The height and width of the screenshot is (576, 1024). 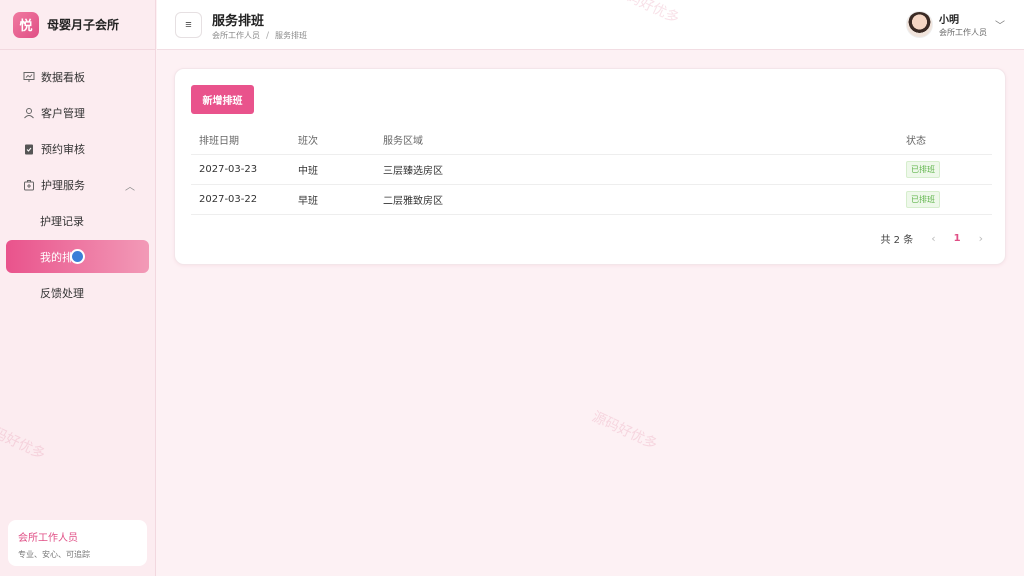 I want to click on avatar, so click(x=919, y=24).